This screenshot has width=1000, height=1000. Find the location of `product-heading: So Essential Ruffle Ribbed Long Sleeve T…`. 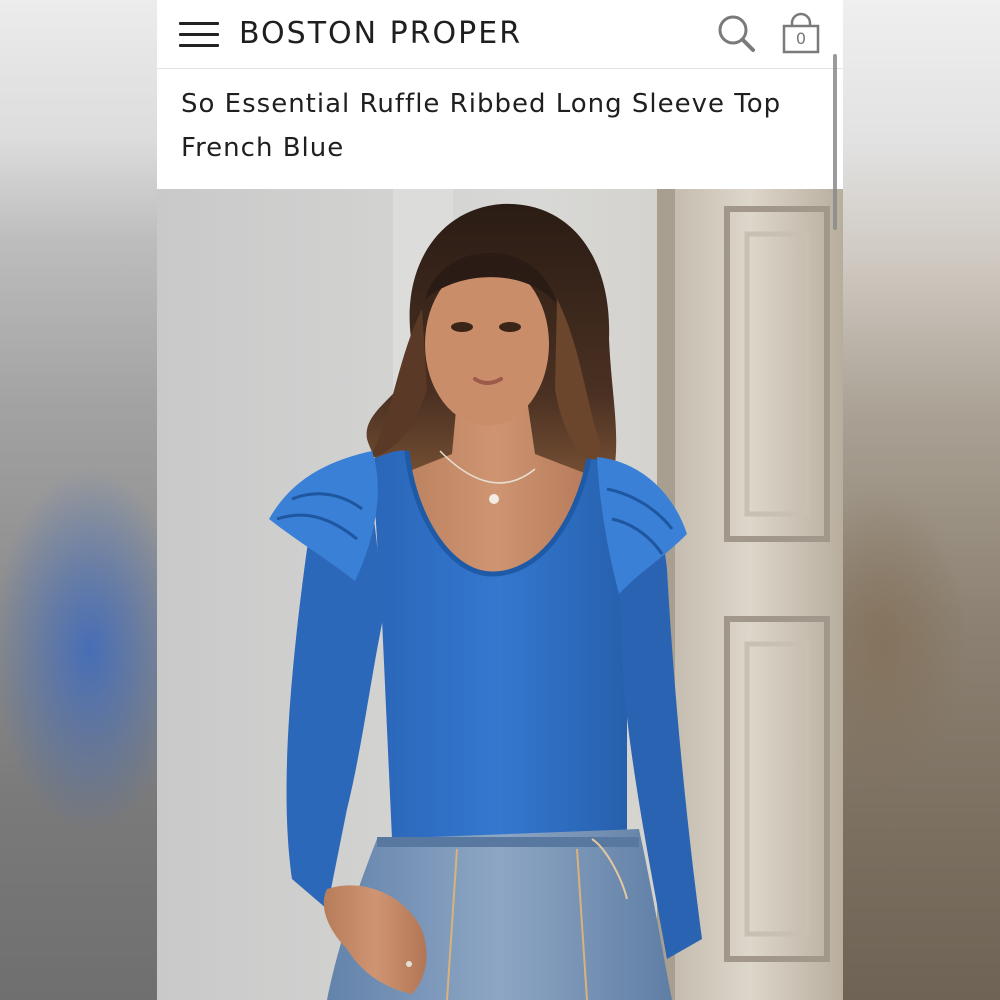

product-heading: So Essential Ruffle Ribbed Long Sleeve T… is located at coordinates (500, 129).